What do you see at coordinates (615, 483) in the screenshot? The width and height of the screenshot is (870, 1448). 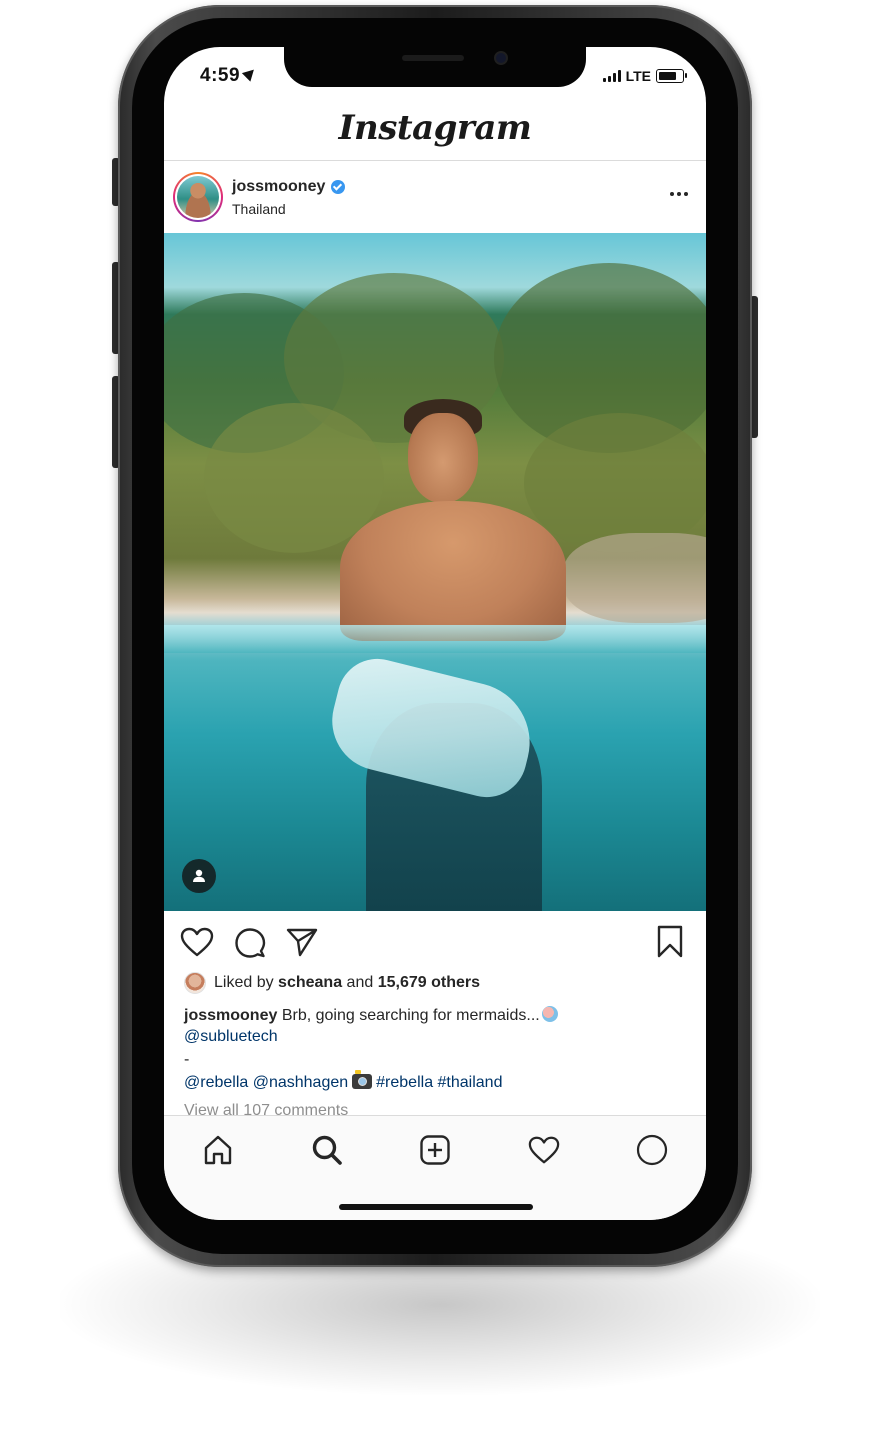 I see `palm-foliage` at bounding box center [615, 483].